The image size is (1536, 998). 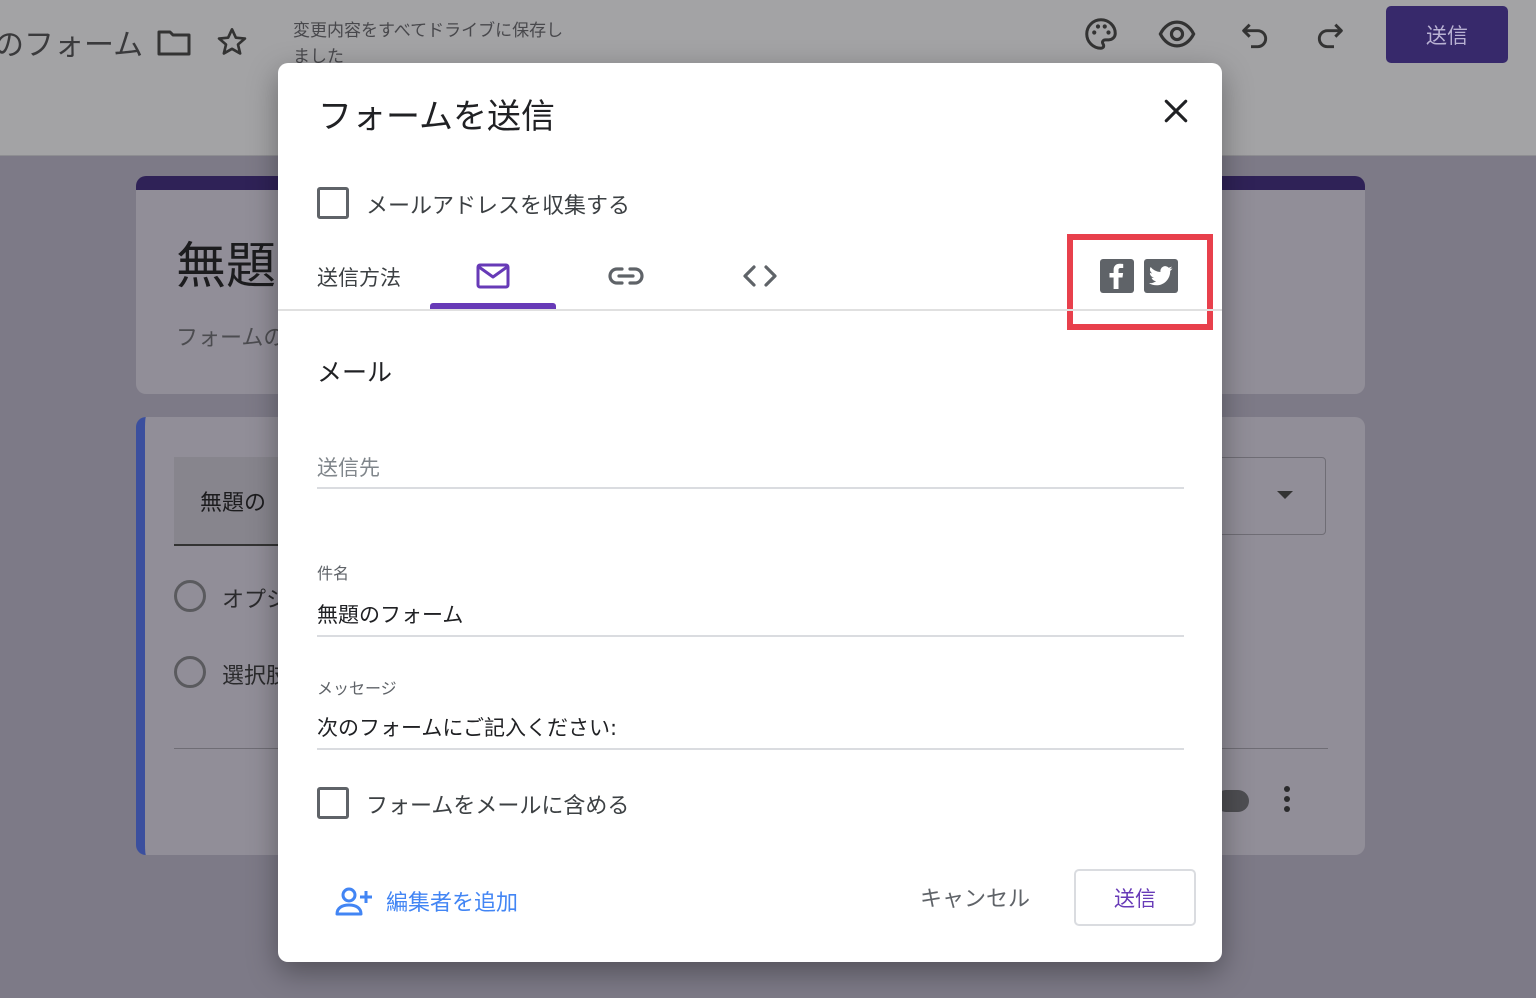 I want to click on tabs-divider, so click(x=750, y=310).